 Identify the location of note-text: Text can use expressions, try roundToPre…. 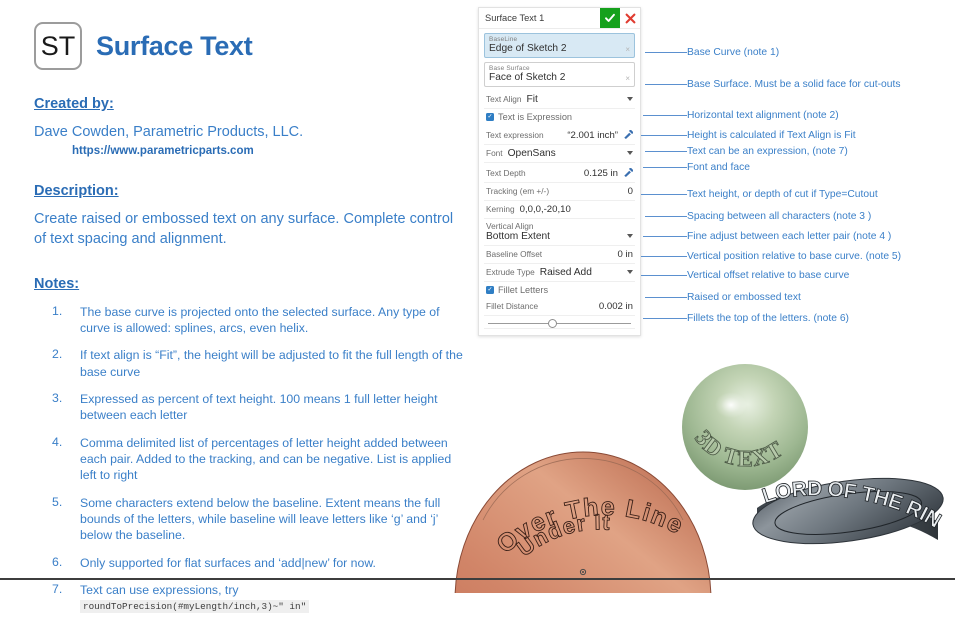
(272, 598).